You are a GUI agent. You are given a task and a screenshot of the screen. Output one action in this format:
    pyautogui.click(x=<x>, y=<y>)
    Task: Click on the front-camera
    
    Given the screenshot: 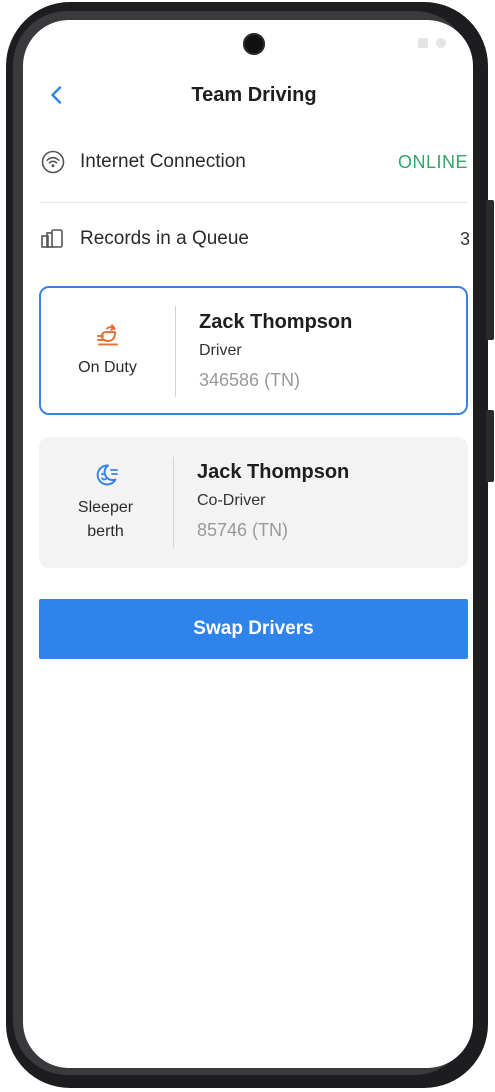 What is the action you would take?
    pyautogui.click(x=254, y=44)
    